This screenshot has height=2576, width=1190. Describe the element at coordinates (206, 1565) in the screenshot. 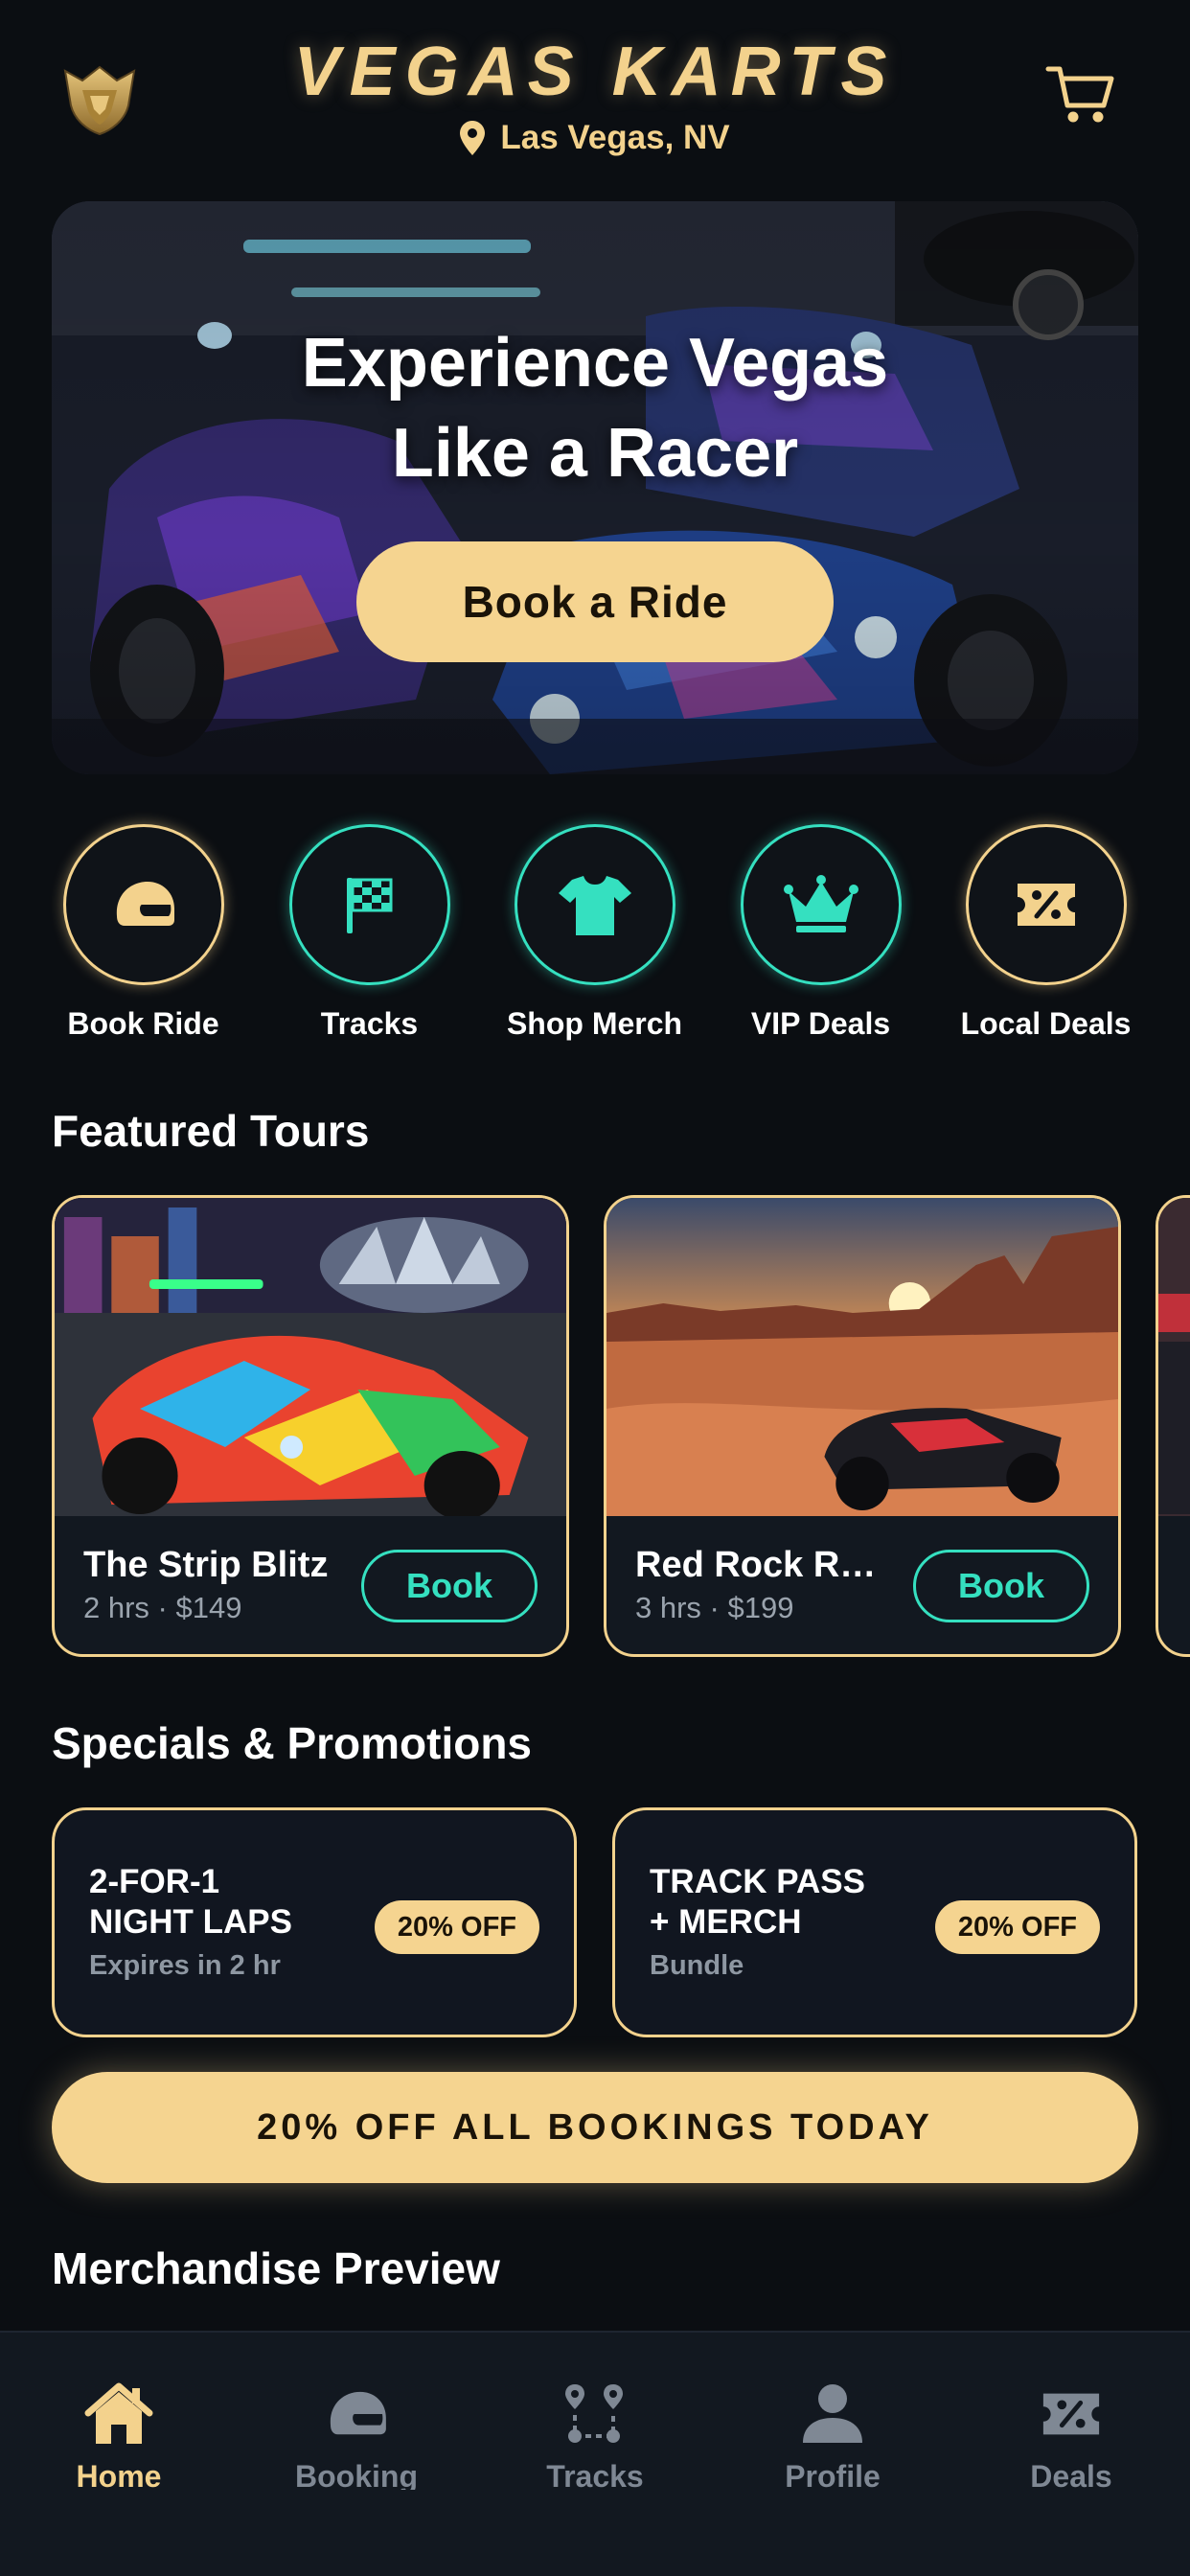

I see `tour-name: The Strip Blitz` at that location.